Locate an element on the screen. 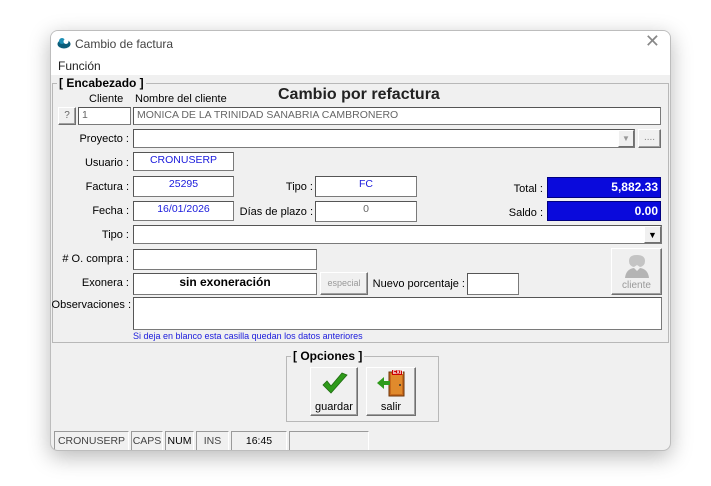 The width and height of the screenshot is (711, 486). cliente-button: cliente is located at coordinates (636, 271).